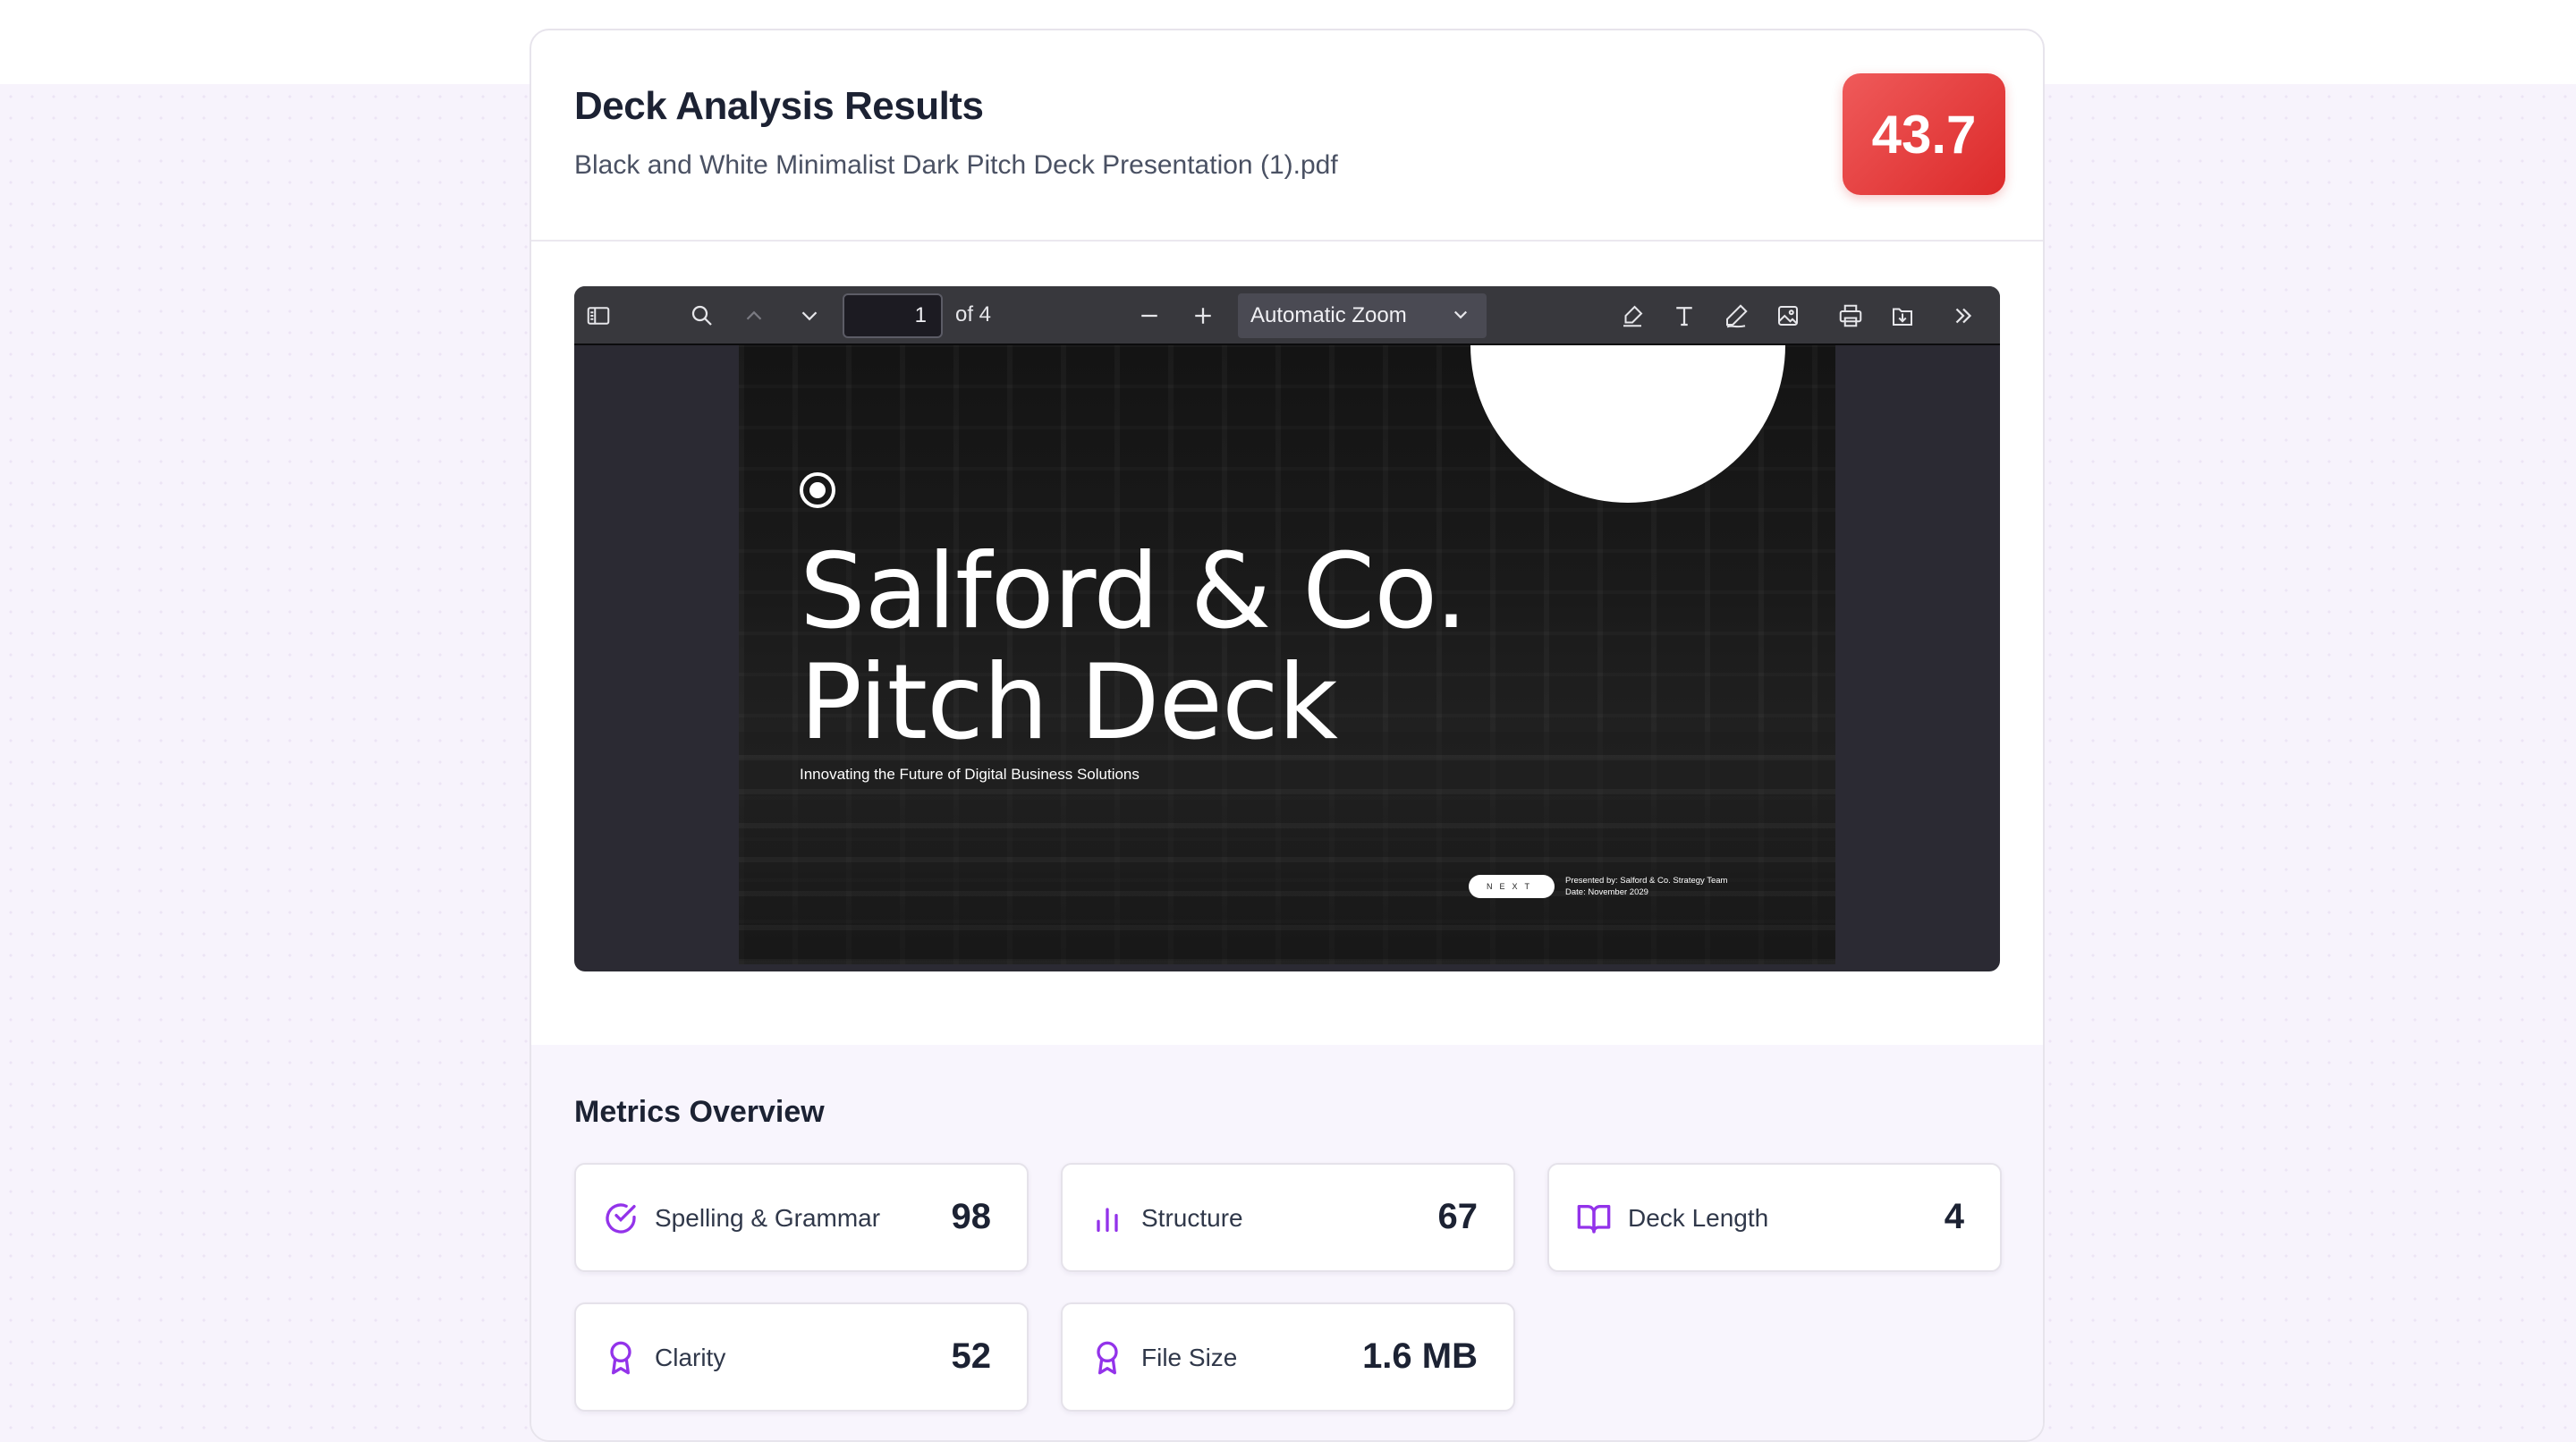 The height and width of the screenshot is (1442, 2576). Describe the element at coordinates (1606, 892) in the screenshot. I see `slide-date: Date: November 2029` at that location.